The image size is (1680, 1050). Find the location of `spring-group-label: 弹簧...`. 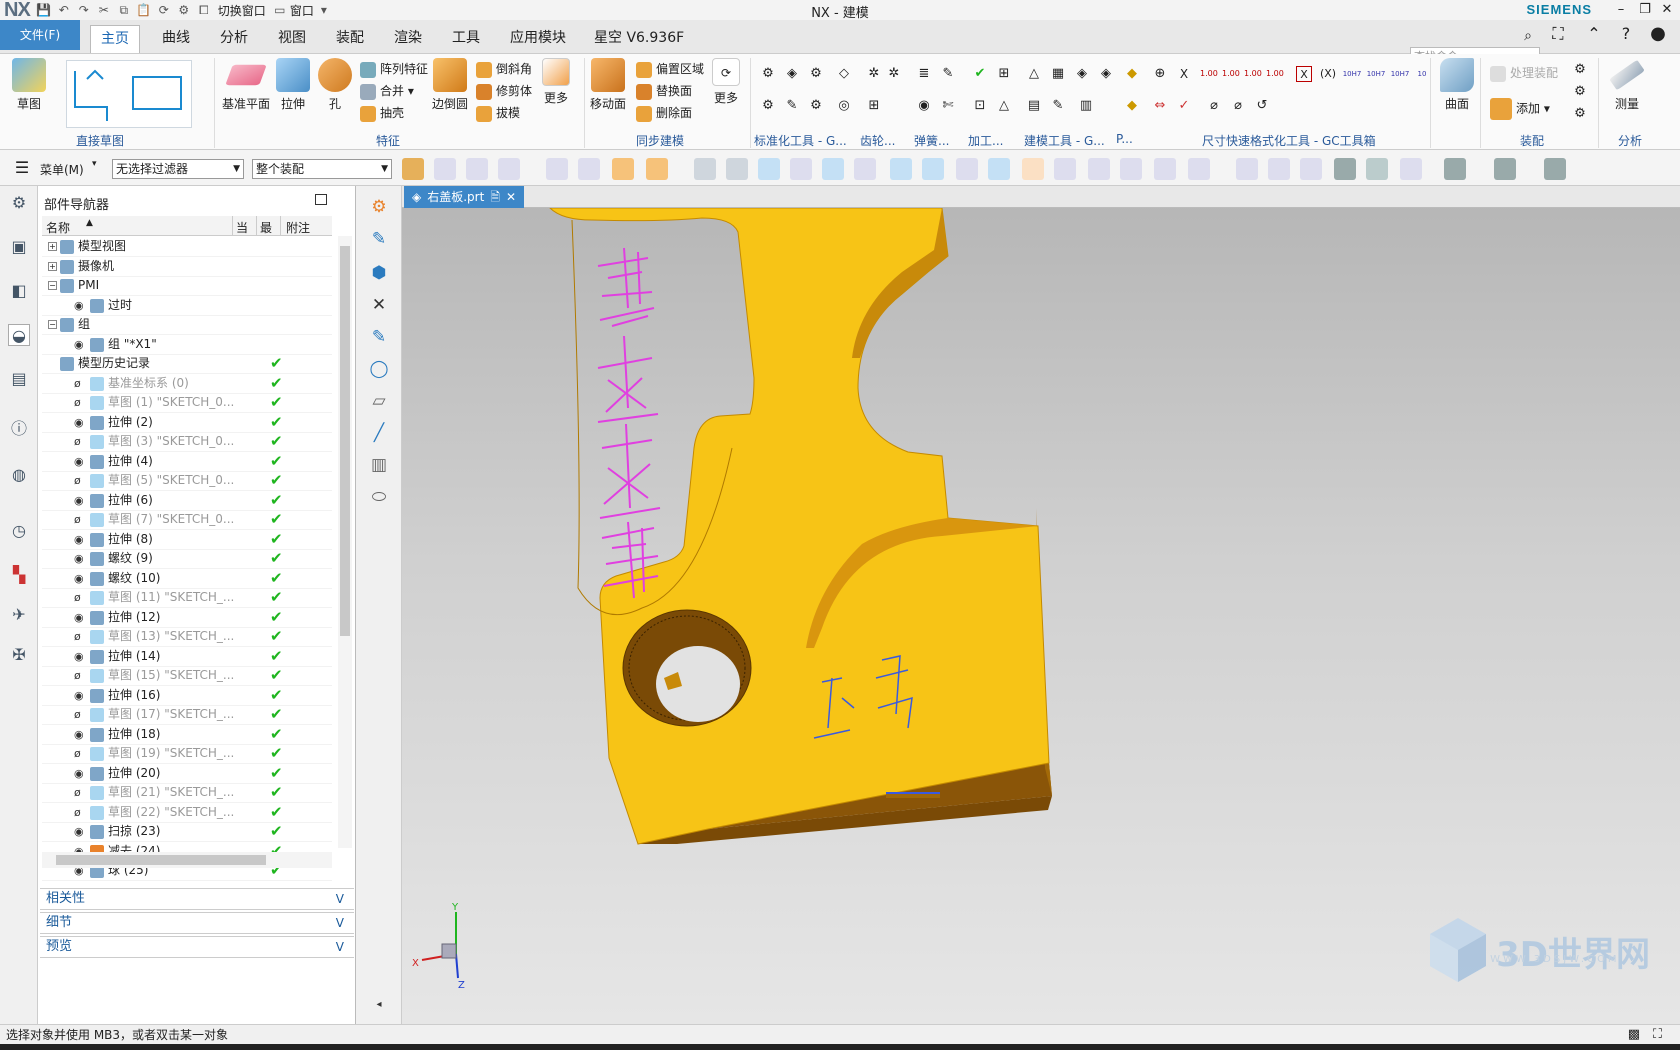

spring-group-label: 弹簧... is located at coordinates (931, 140).